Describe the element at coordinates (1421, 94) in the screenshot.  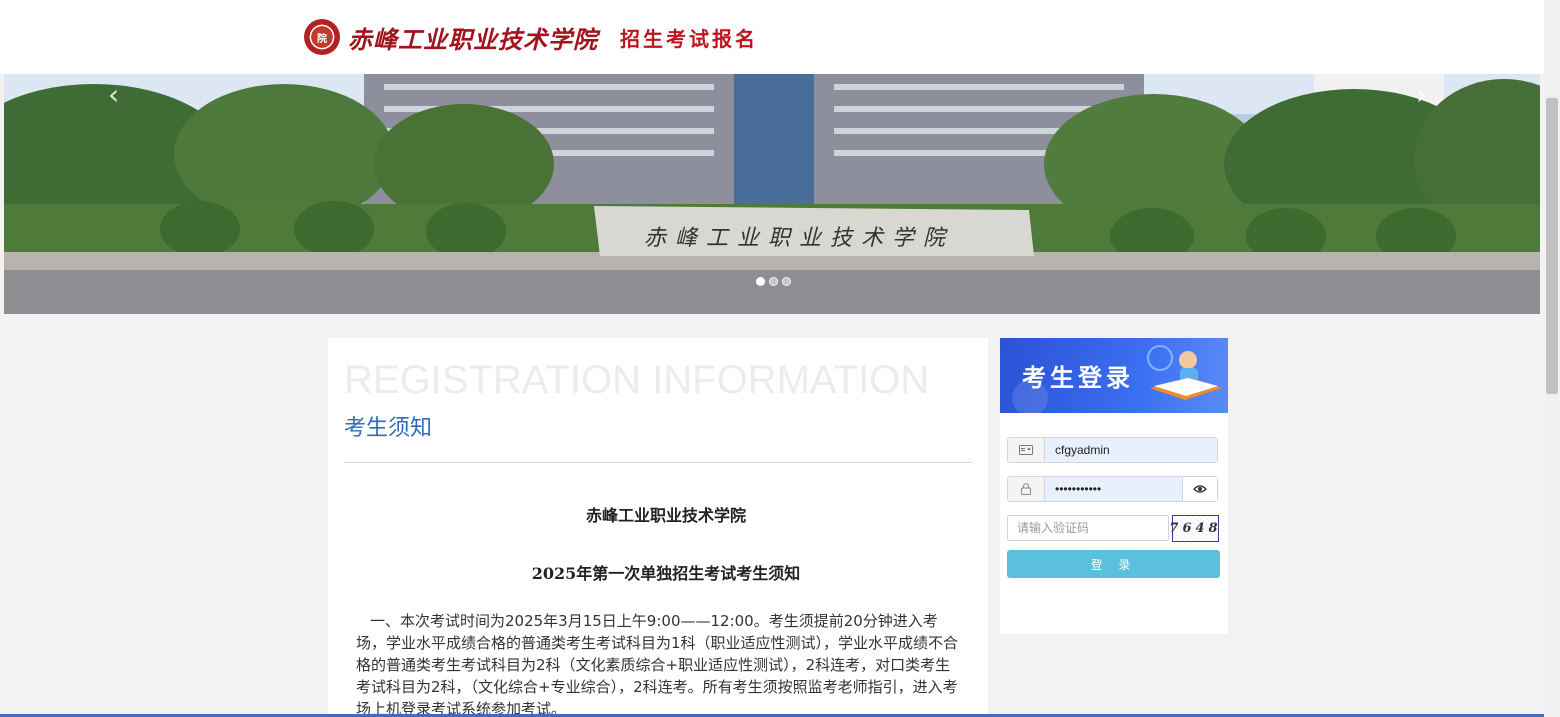
I see `chevron-right-icon: ›` at that location.